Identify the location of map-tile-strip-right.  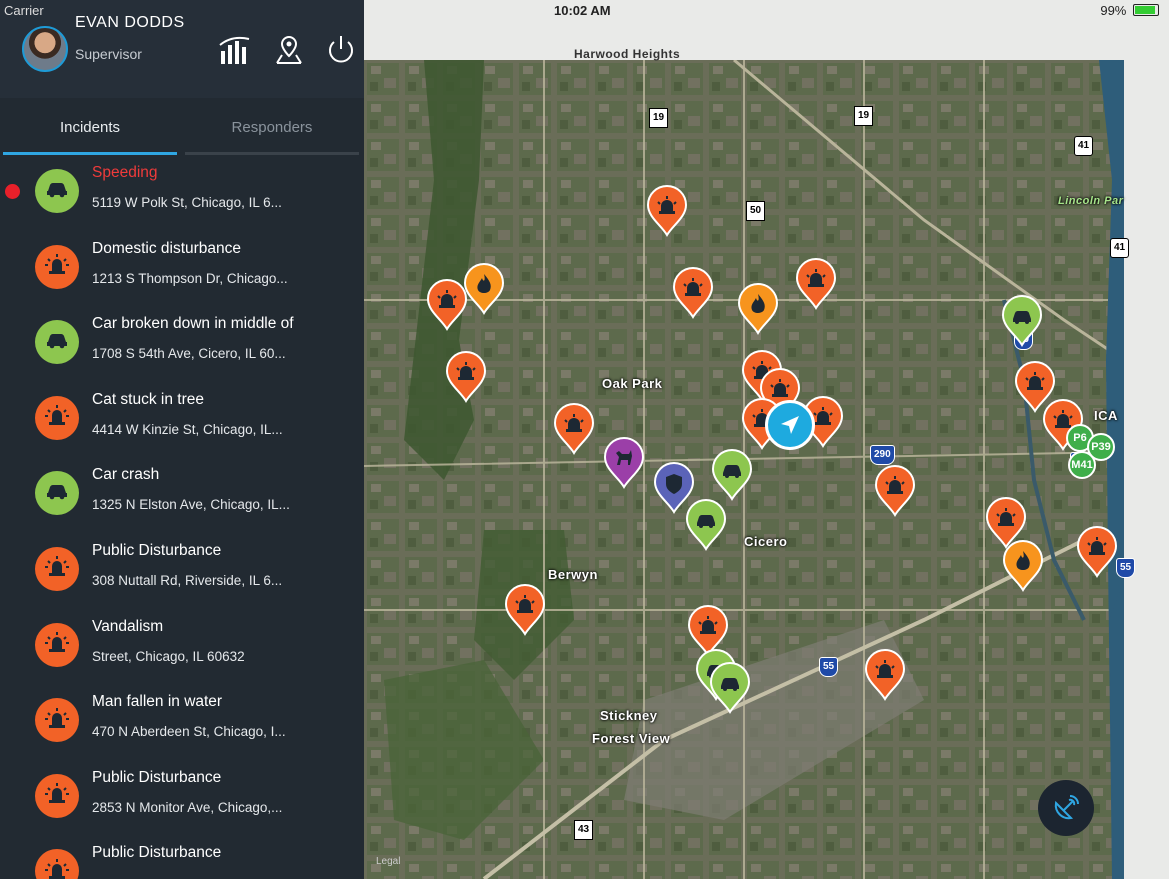
(1146, 469).